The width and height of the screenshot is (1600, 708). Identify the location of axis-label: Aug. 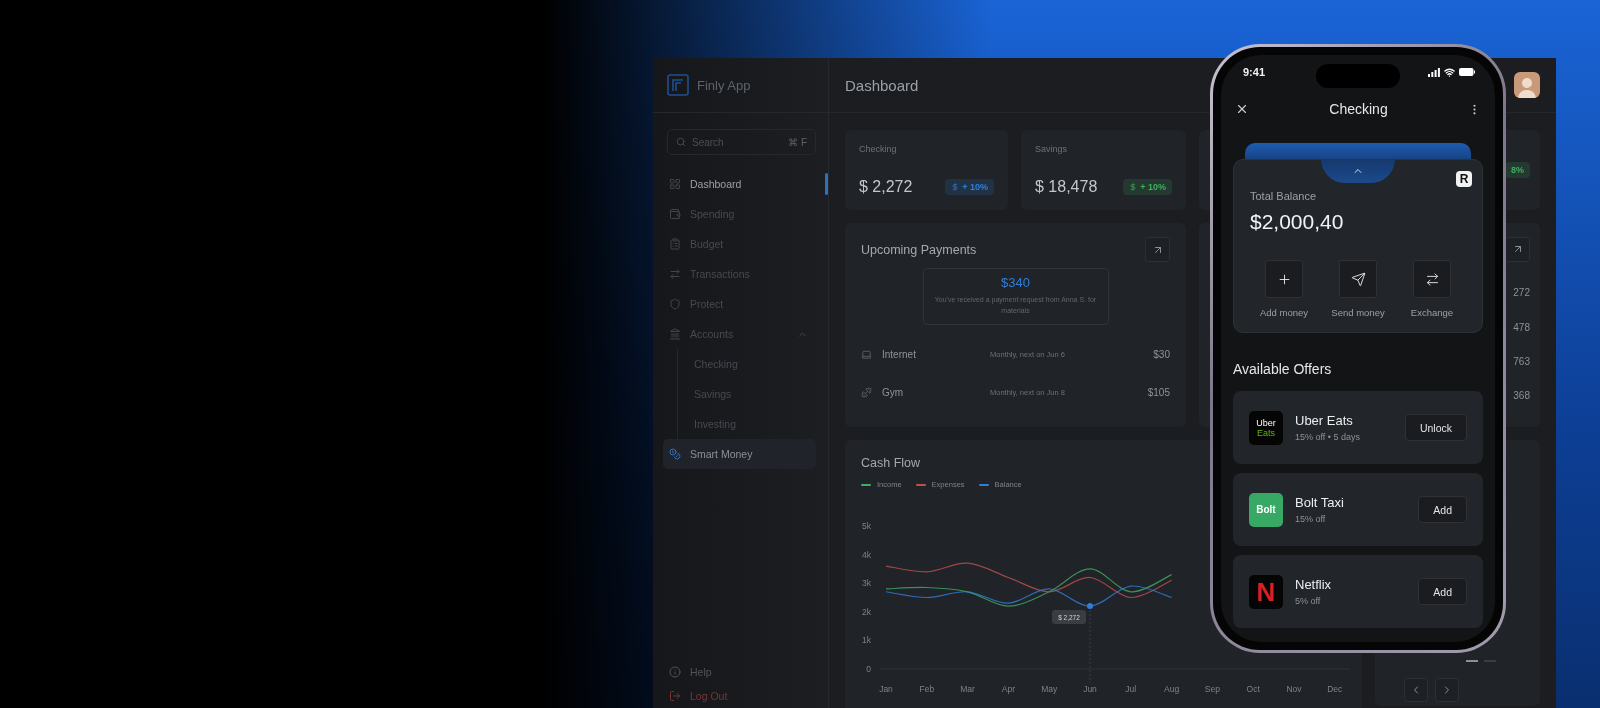
(1172, 689).